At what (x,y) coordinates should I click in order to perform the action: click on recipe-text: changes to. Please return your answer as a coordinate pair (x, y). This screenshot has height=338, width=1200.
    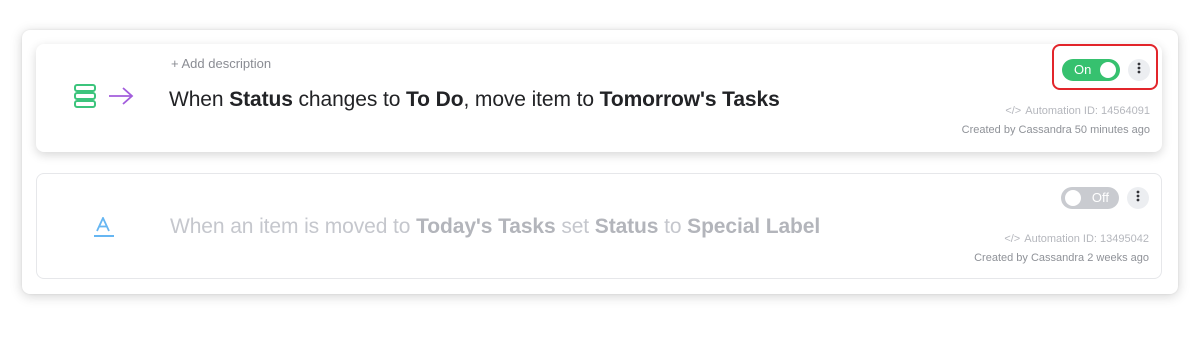
    Looking at the image, I should click on (349, 99).